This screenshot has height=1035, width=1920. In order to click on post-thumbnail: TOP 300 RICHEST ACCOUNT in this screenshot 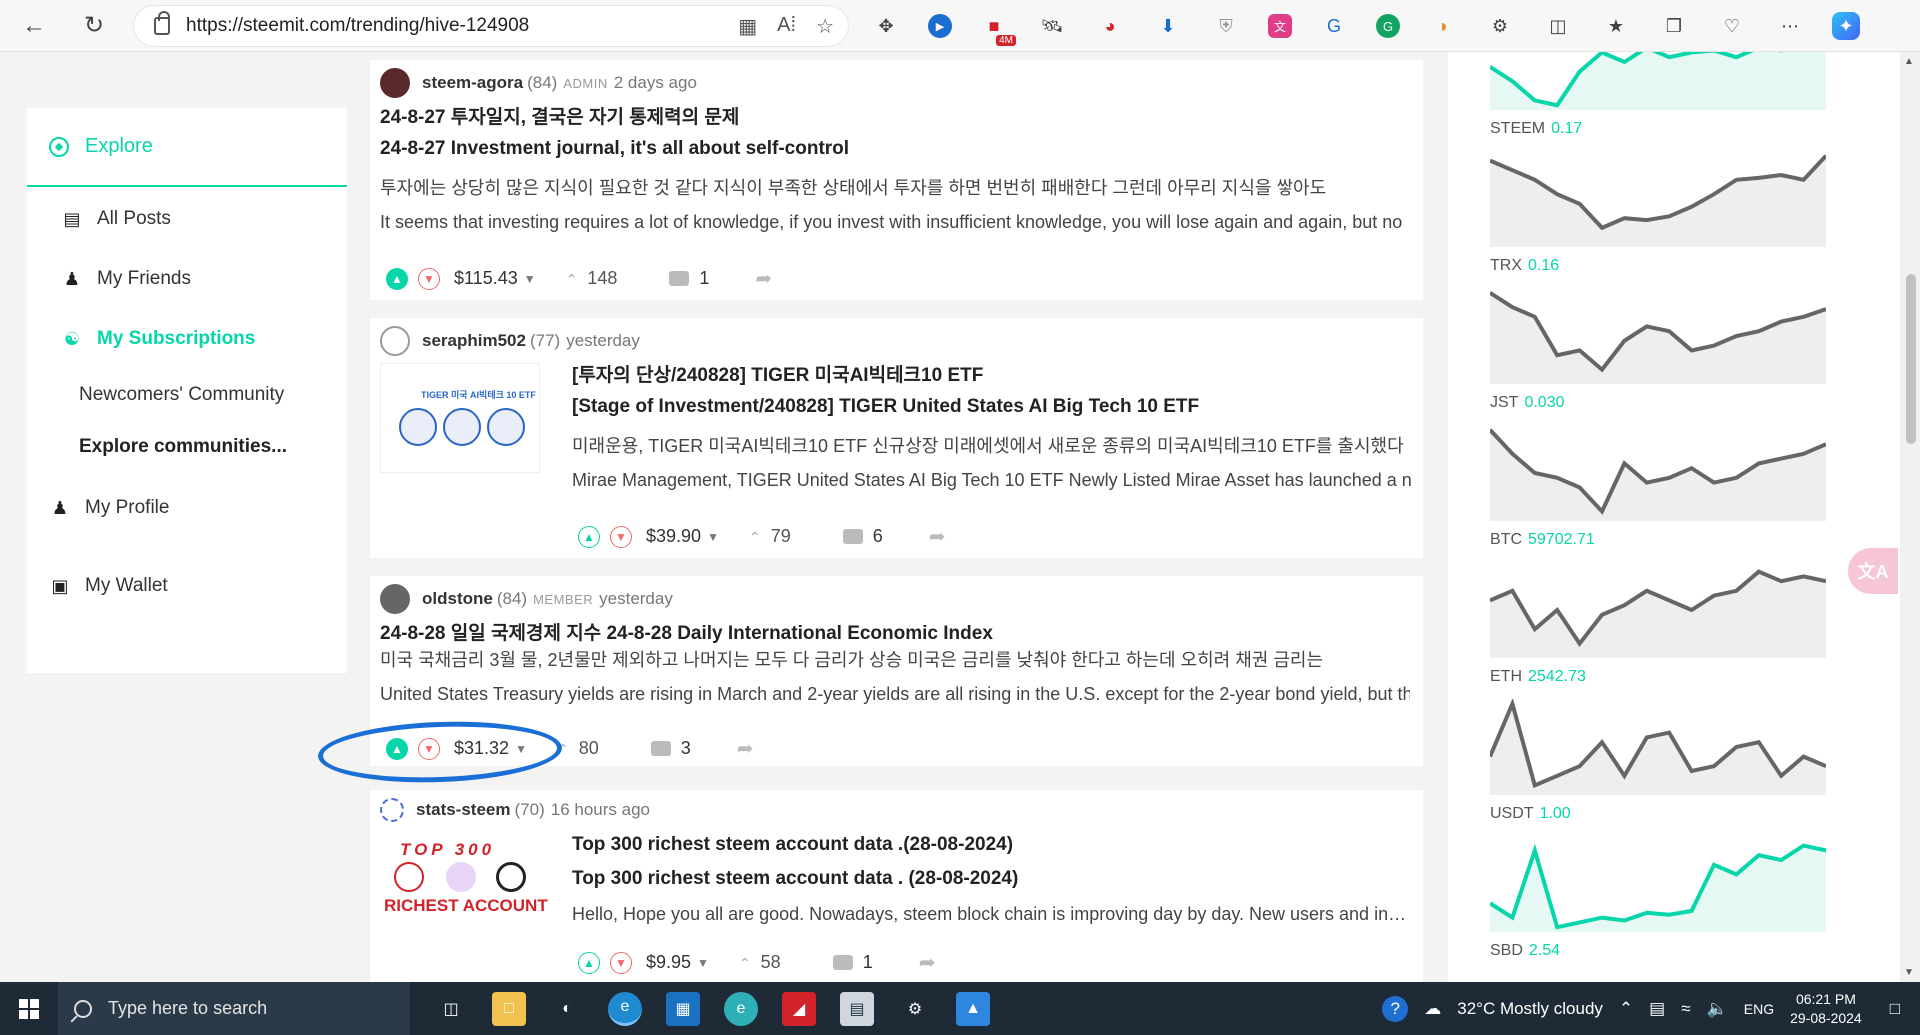, I will do `click(466, 880)`.